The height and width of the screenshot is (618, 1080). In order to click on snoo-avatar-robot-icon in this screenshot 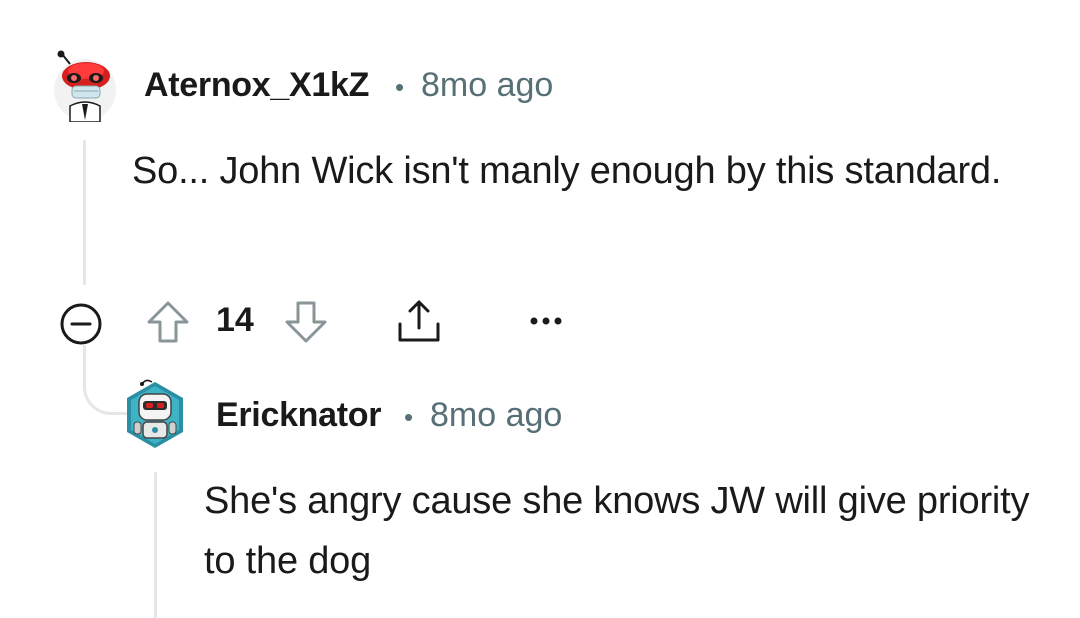, I will do `click(155, 413)`.